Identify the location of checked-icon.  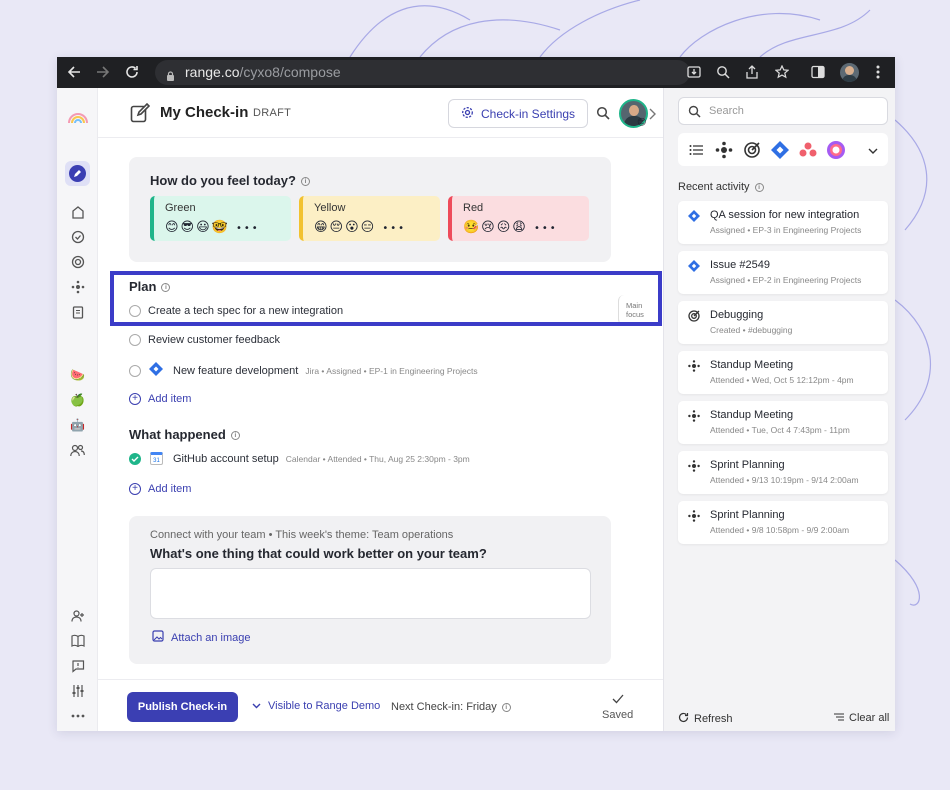
(135, 458).